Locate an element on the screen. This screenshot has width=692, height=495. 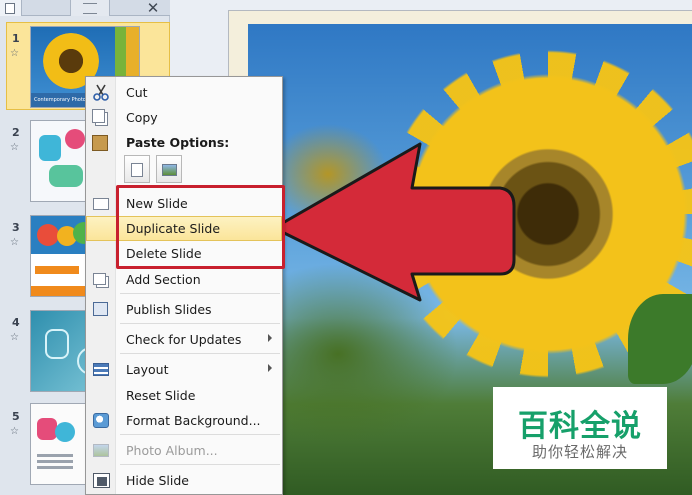
title-bar is located at coordinates (57, 270).